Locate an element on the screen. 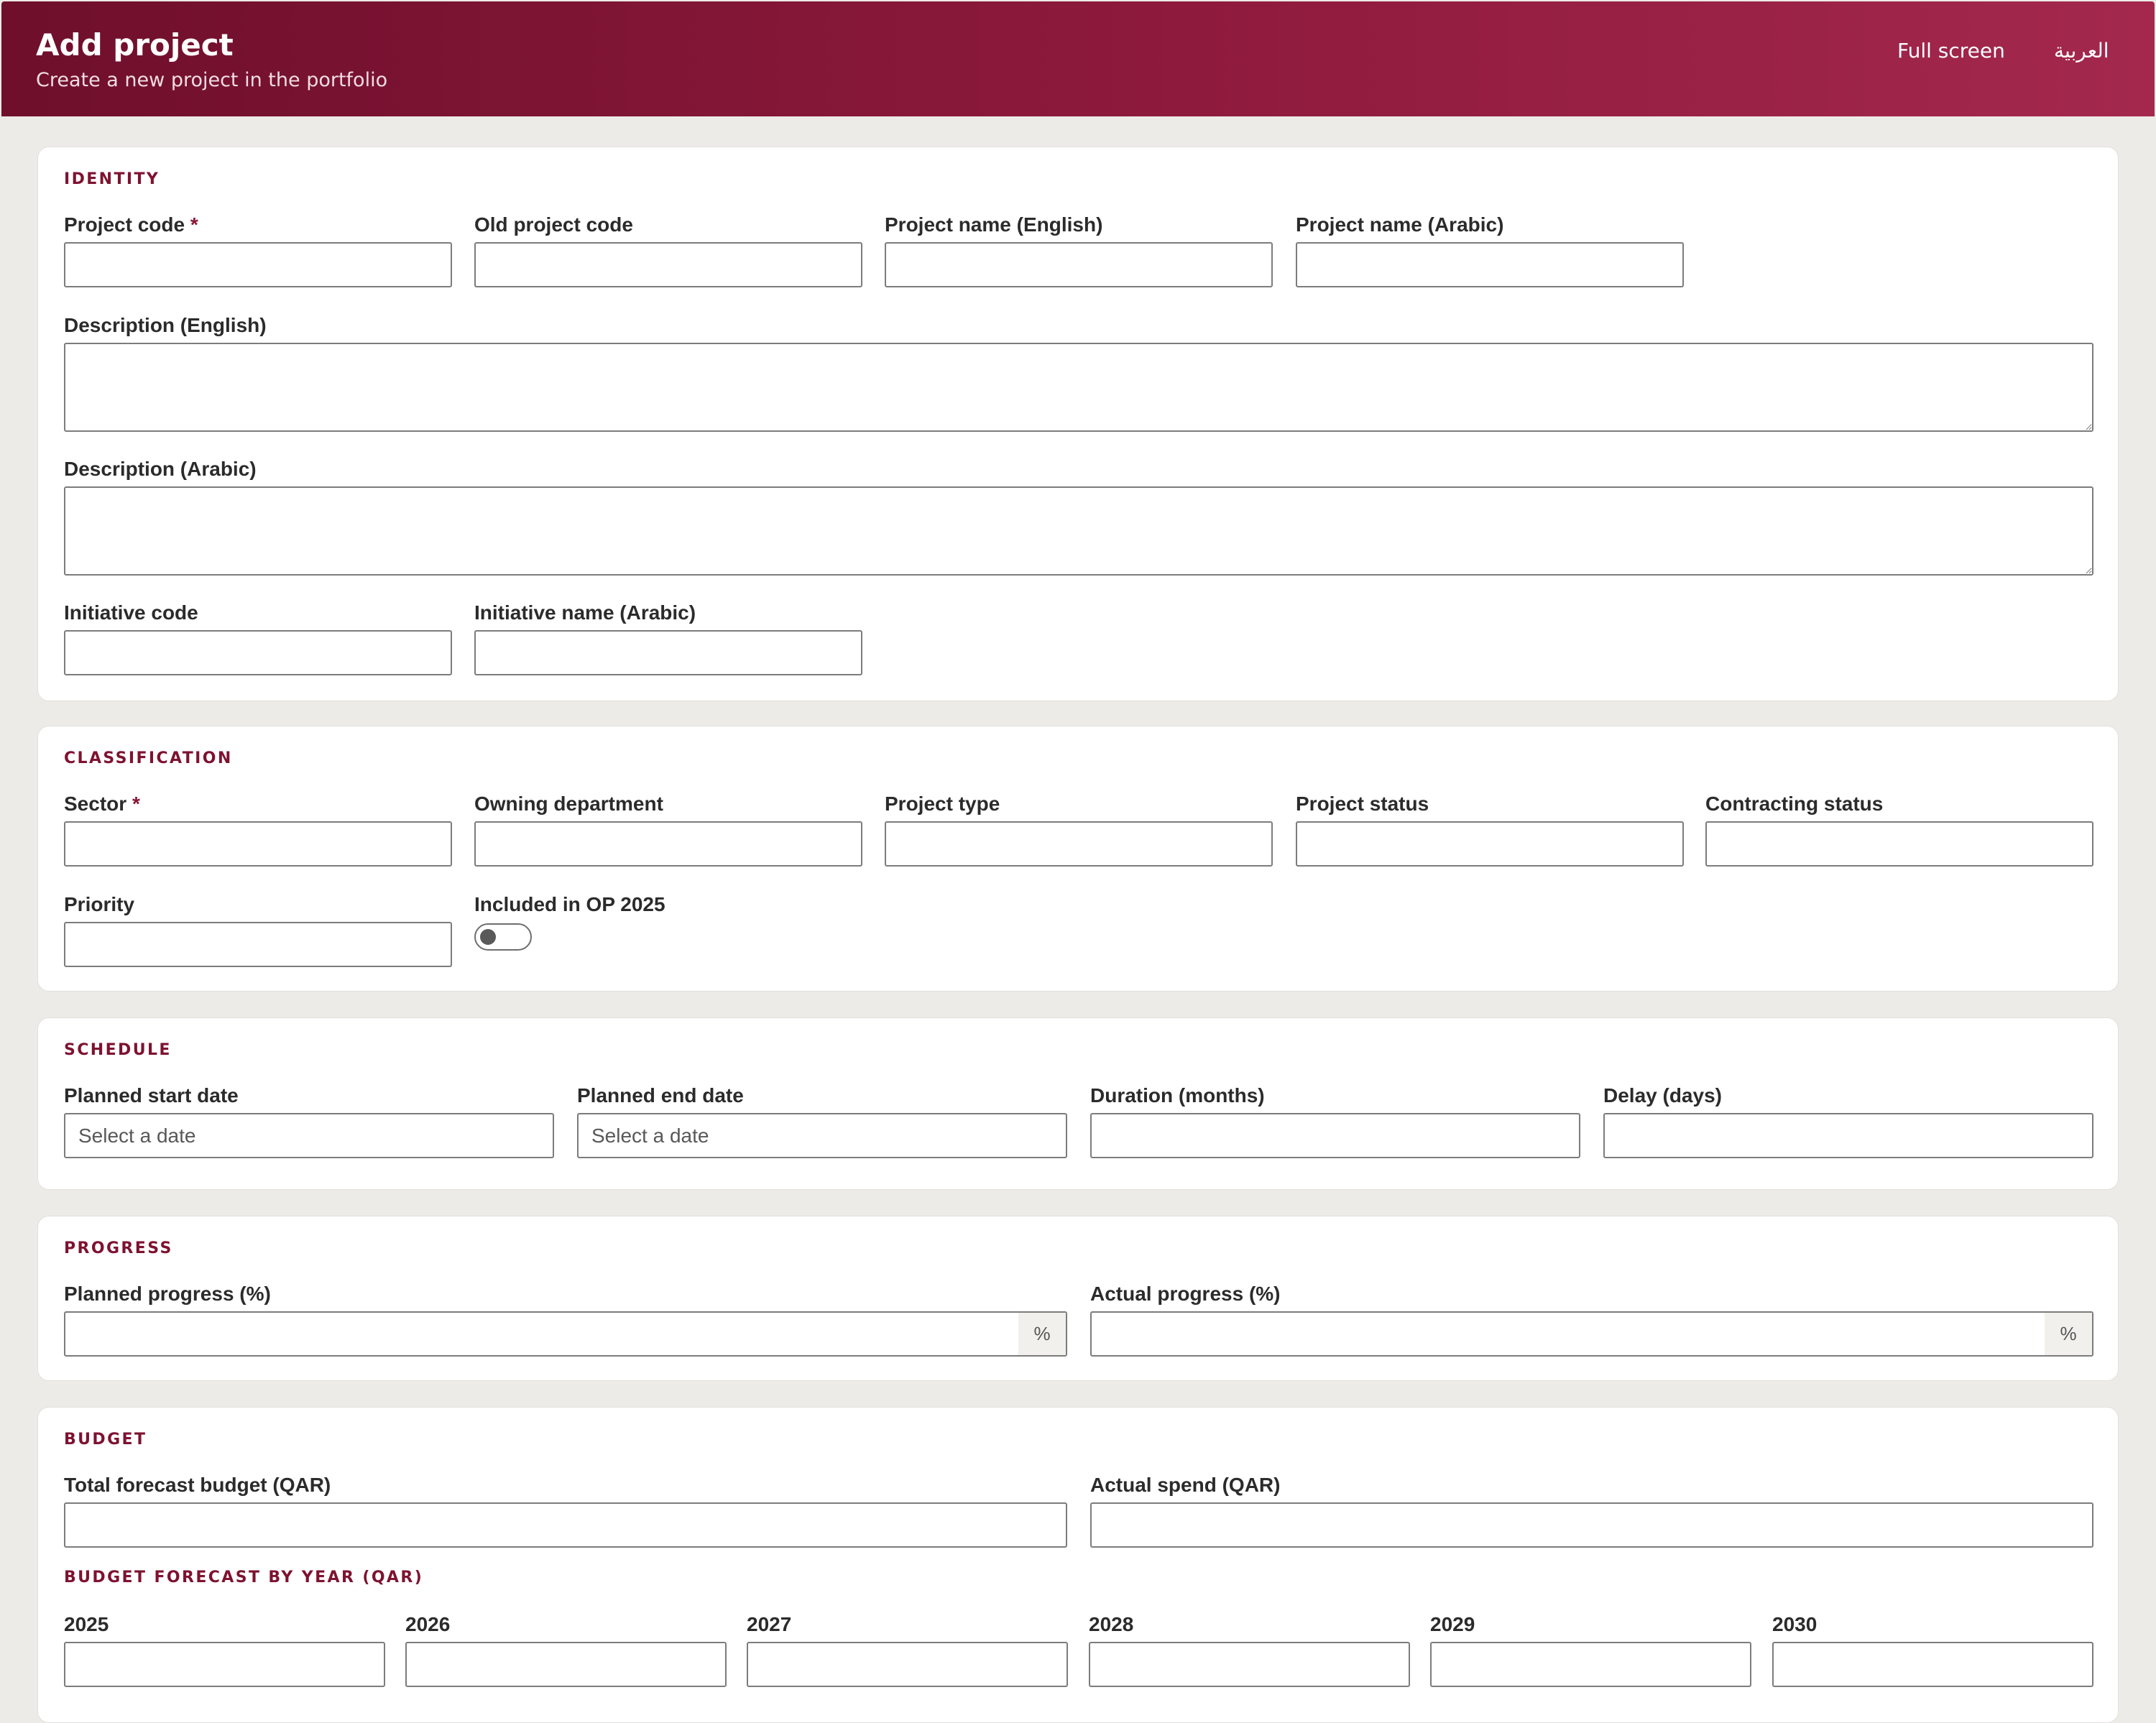 This screenshot has width=2156, height=1723. year-label-2029: 2029 is located at coordinates (1452, 1624).